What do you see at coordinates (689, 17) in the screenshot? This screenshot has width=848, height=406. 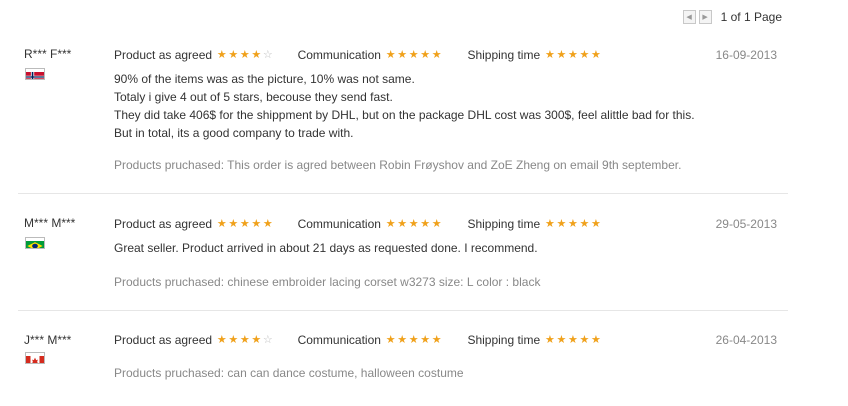 I see `chevron-left-icon: ◀` at bounding box center [689, 17].